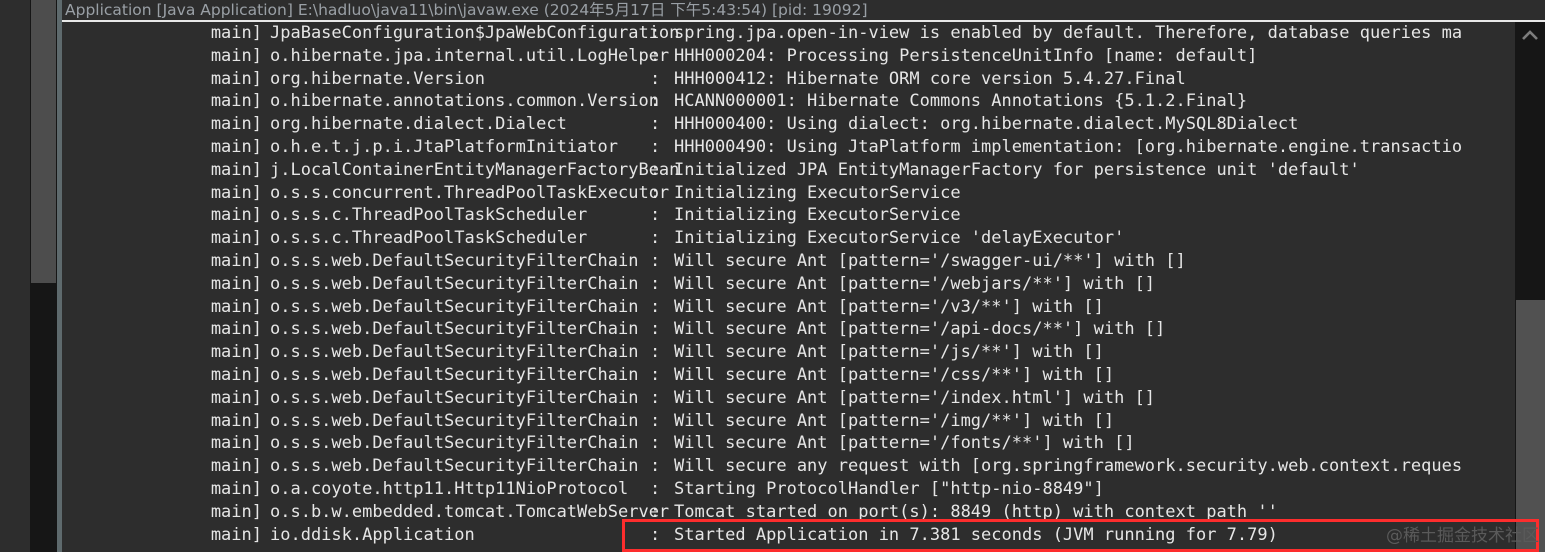 This screenshot has height=552, width=1545. I want to click on scroll-up-icon, so click(1530, 35).